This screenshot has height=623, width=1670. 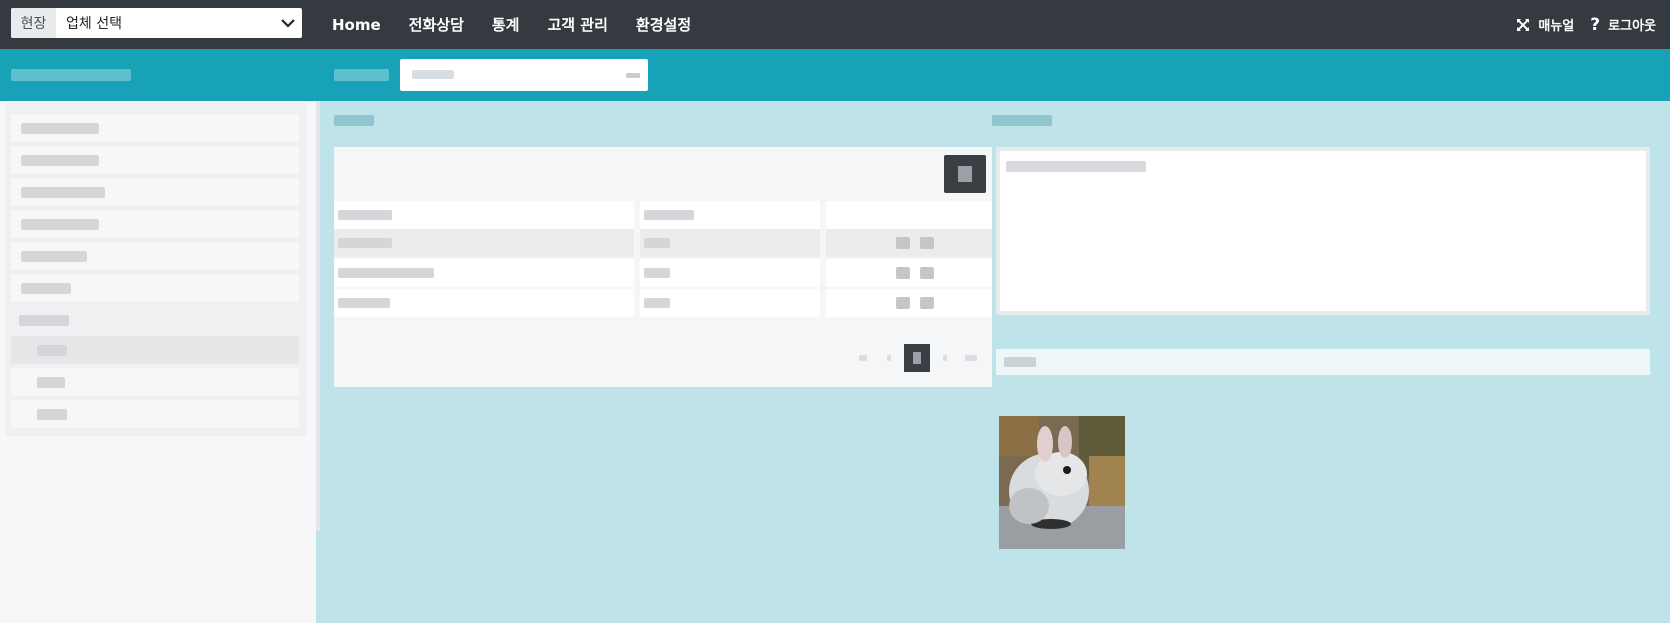 What do you see at coordinates (945, 358) in the screenshot?
I see `page-next` at bounding box center [945, 358].